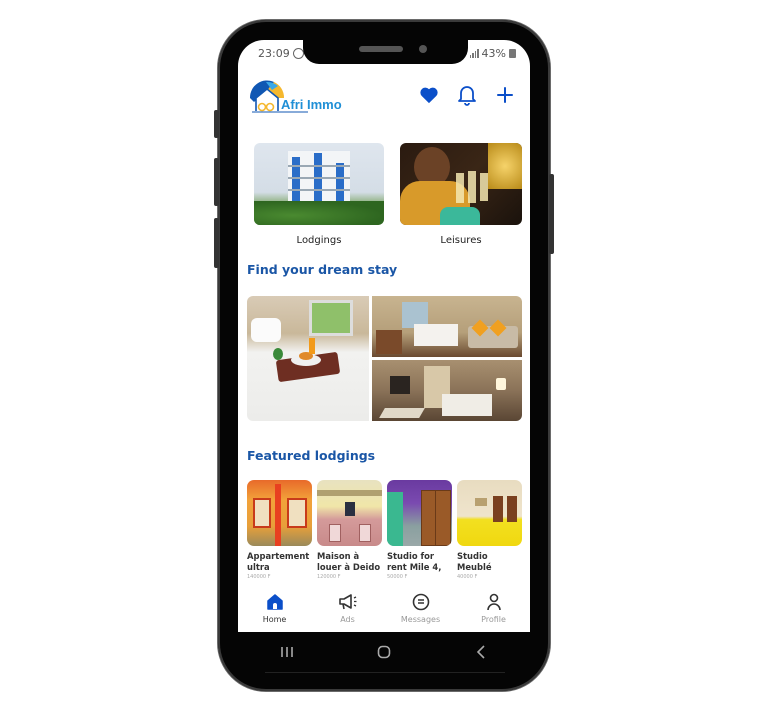  What do you see at coordinates (216, 182) in the screenshot?
I see `volume-up-button` at bounding box center [216, 182].